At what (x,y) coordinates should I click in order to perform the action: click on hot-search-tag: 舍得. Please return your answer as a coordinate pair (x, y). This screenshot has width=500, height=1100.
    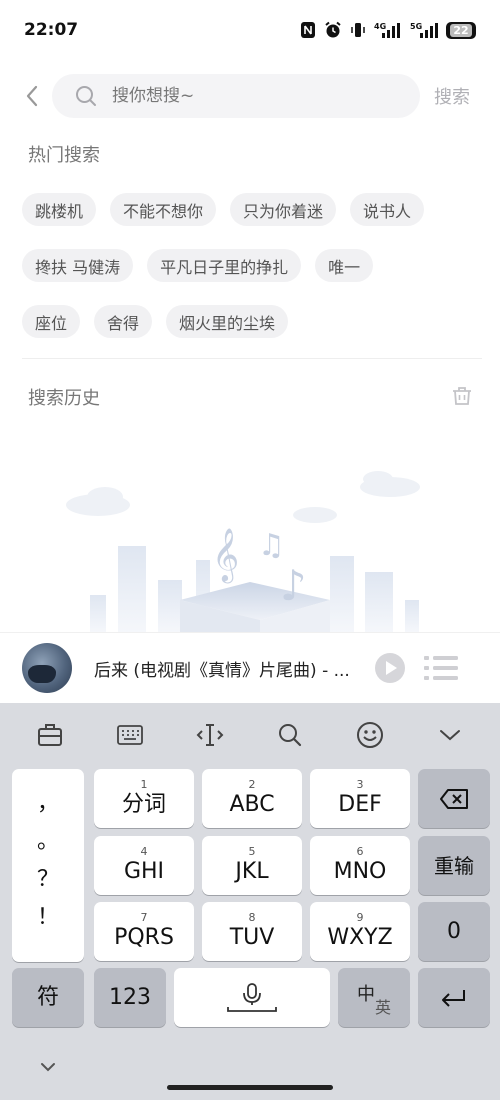
    Looking at the image, I should click on (123, 321).